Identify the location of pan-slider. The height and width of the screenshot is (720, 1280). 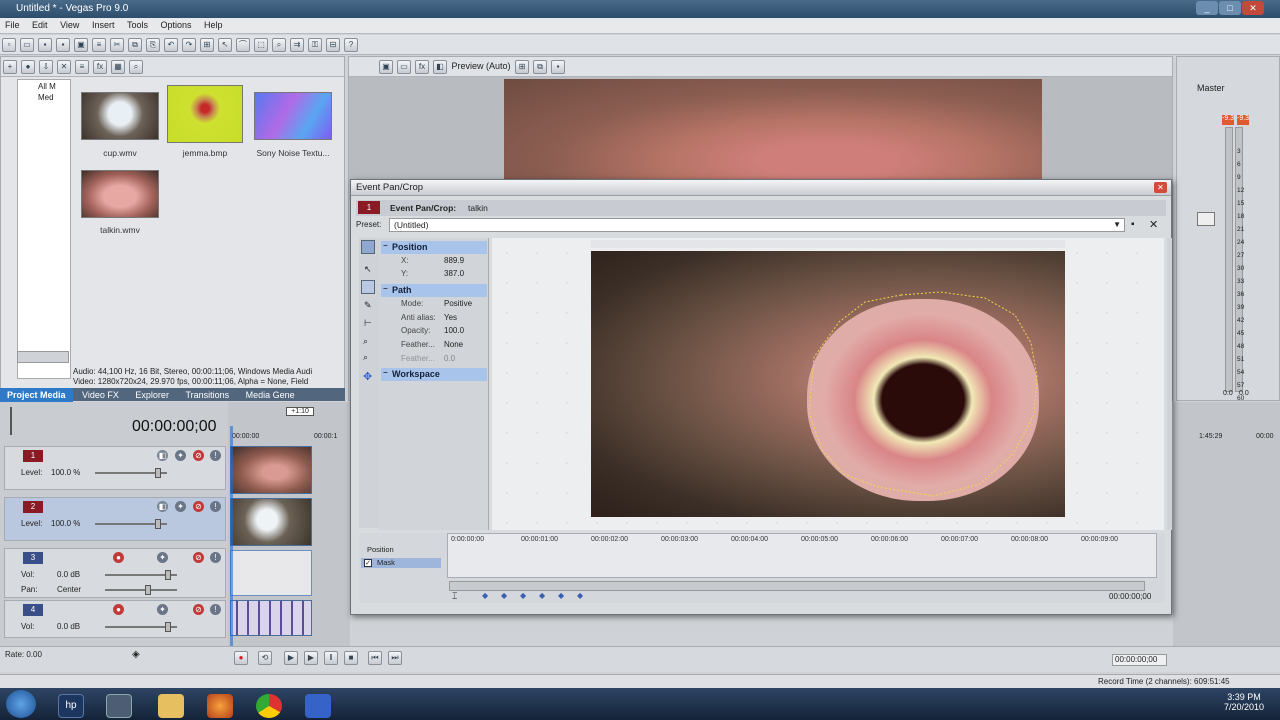
(141, 590).